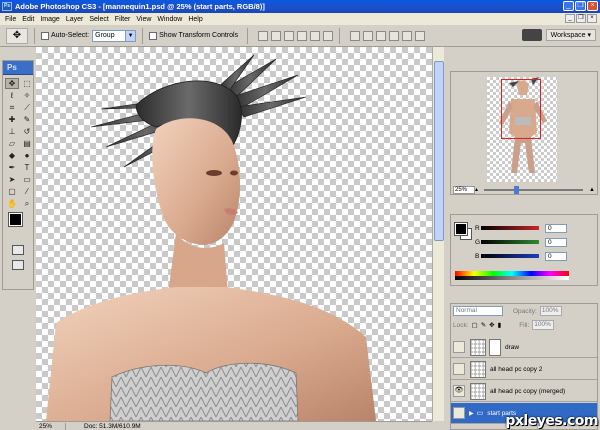 This screenshot has width=600, height=430. What do you see at coordinates (439, 151) in the screenshot?
I see `scrollbar-thumb` at bounding box center [439, 151].